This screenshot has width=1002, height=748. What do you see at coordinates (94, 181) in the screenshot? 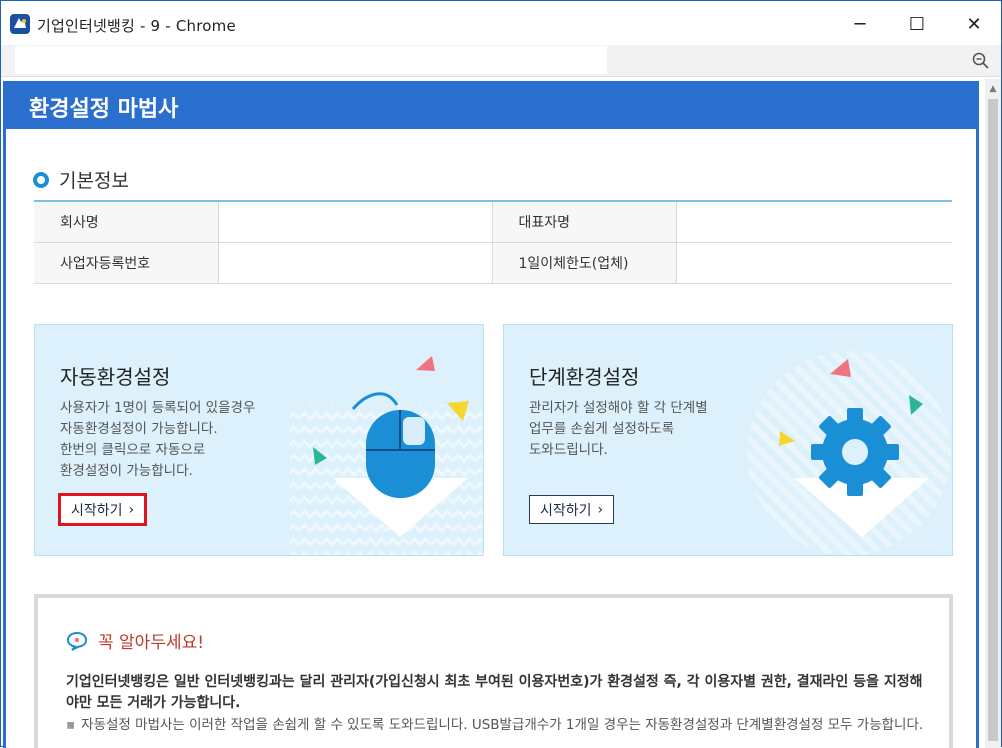
I see `section-title-text: 기본정보` at bounding box center [94, 181].